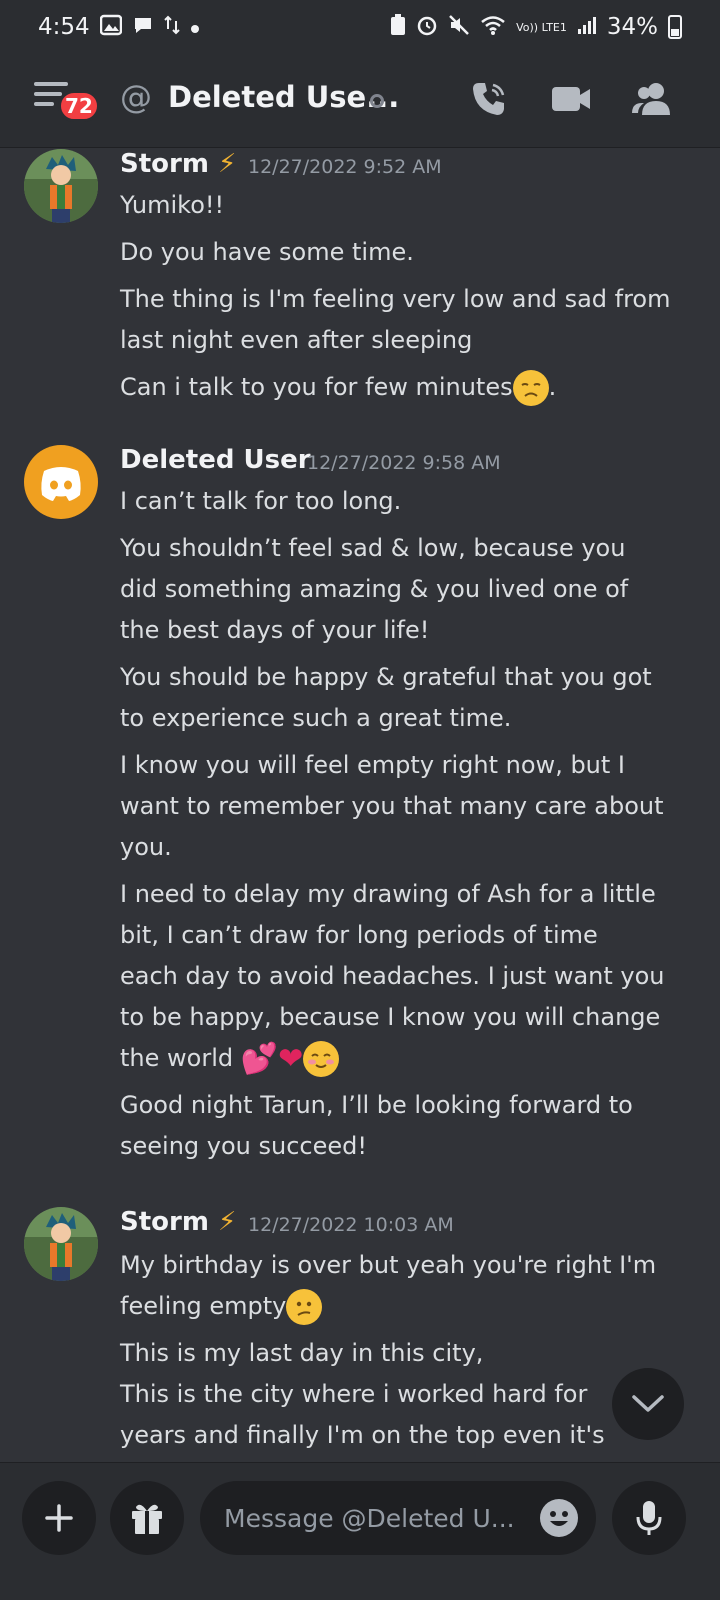  I want to click on emoji-picker-button, so click(559, 1518).